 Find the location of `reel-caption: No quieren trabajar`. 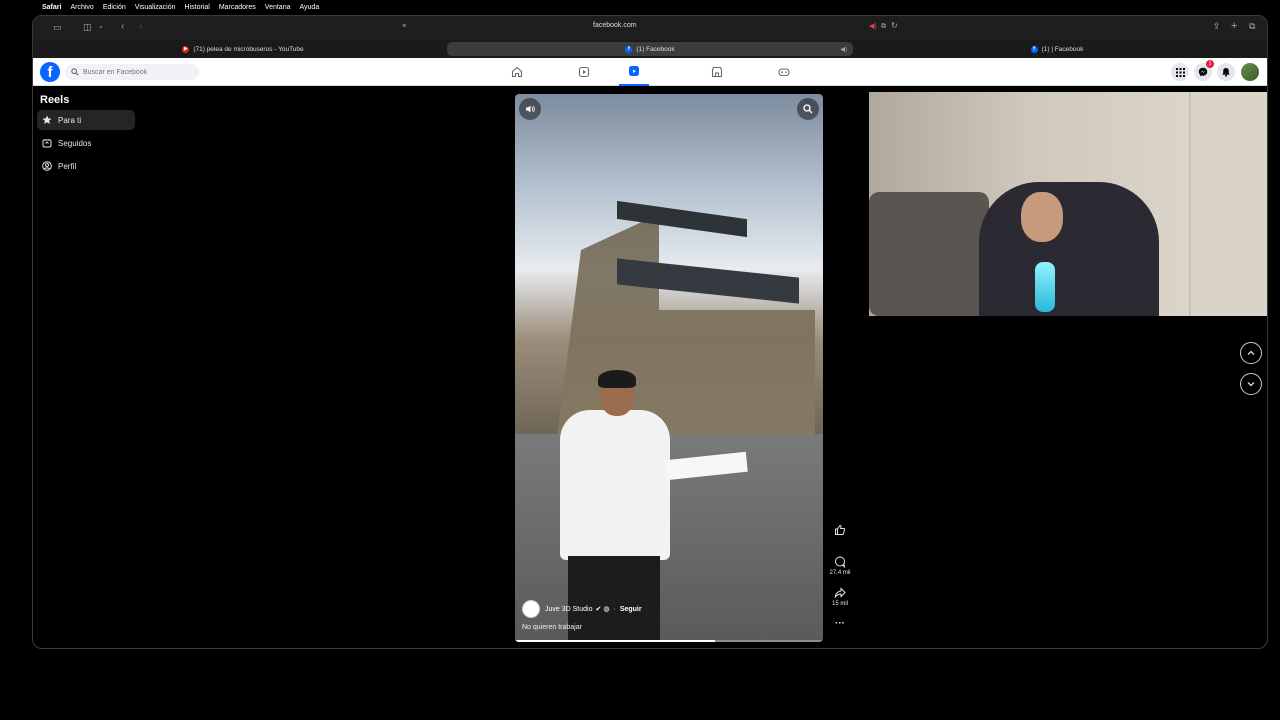

reel-caption: No quieren trabajar is located at coordinates (552, 627).